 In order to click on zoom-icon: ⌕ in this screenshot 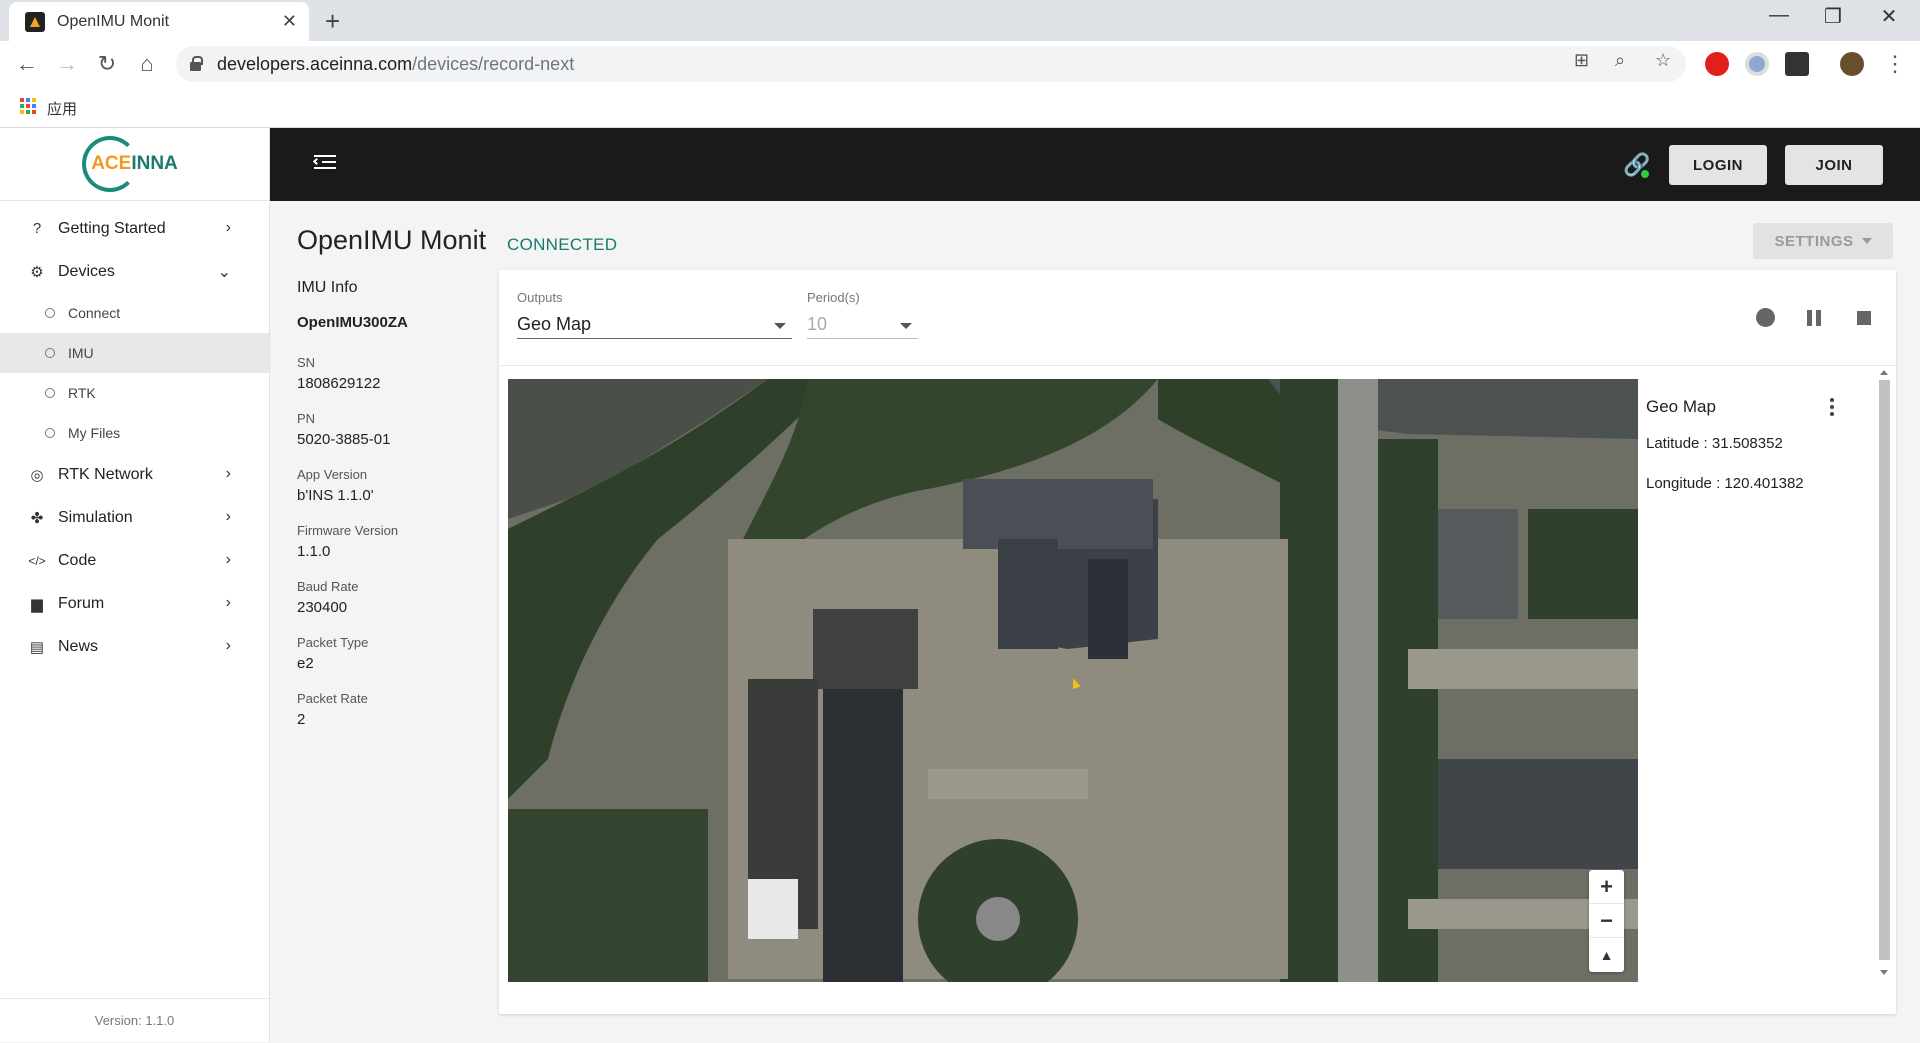, I will do `click(1620, 60)`.